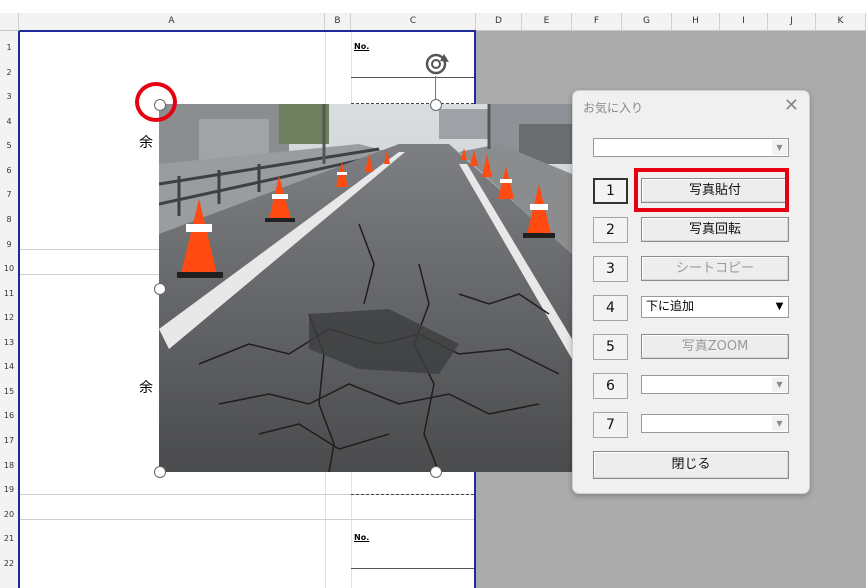 This screenshot has width=866, height=588. I want to click on column-header-g: G, so click(647, 21).